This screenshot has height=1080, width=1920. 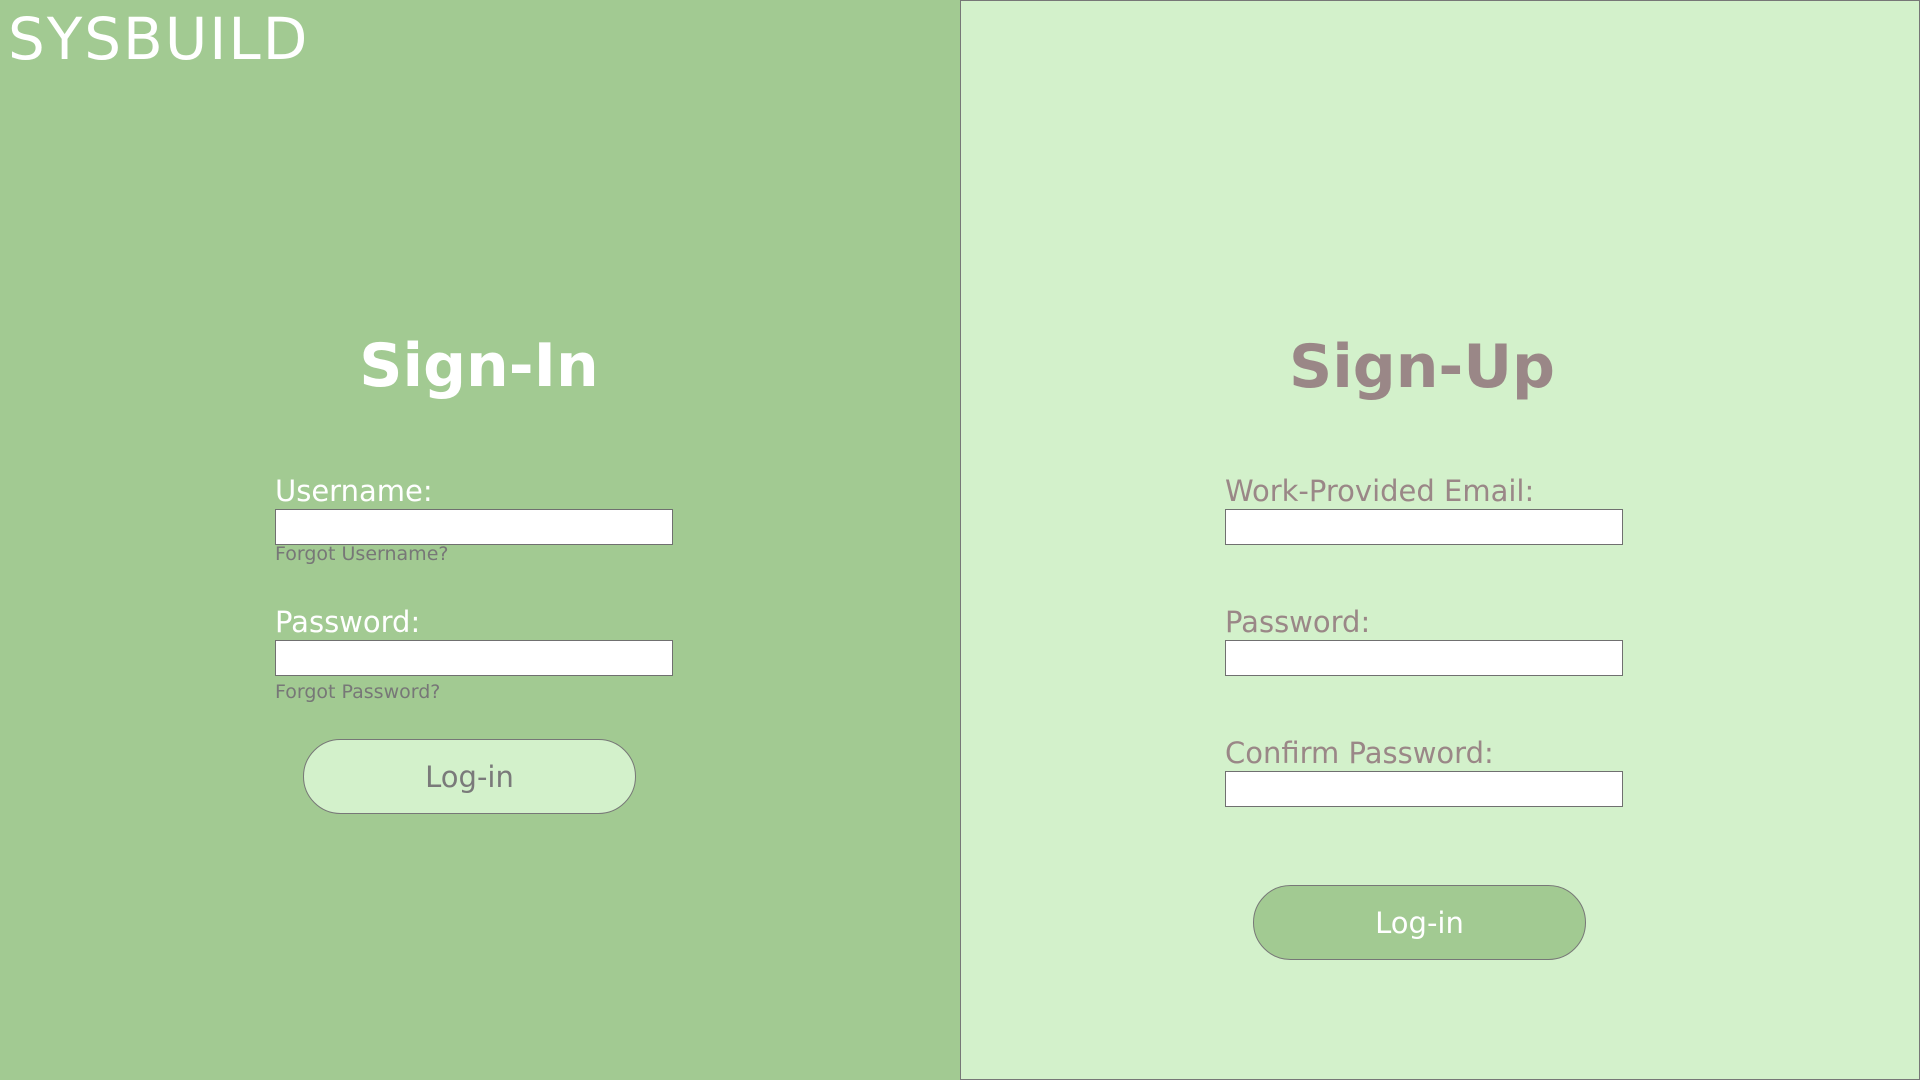 What do you see at coordinates (474, 527) in the screenshot?
I see `username-input` at bounding box center [474, 527].